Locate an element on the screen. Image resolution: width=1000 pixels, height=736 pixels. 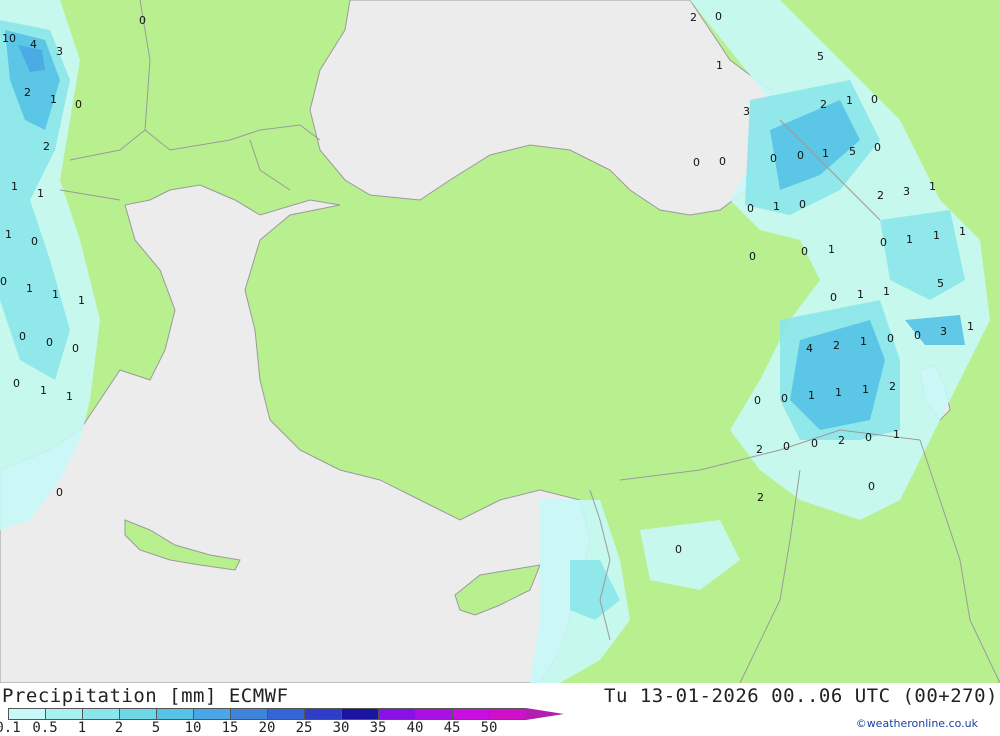
legend-tick-label: 35 is located at coordinates (378, 728).